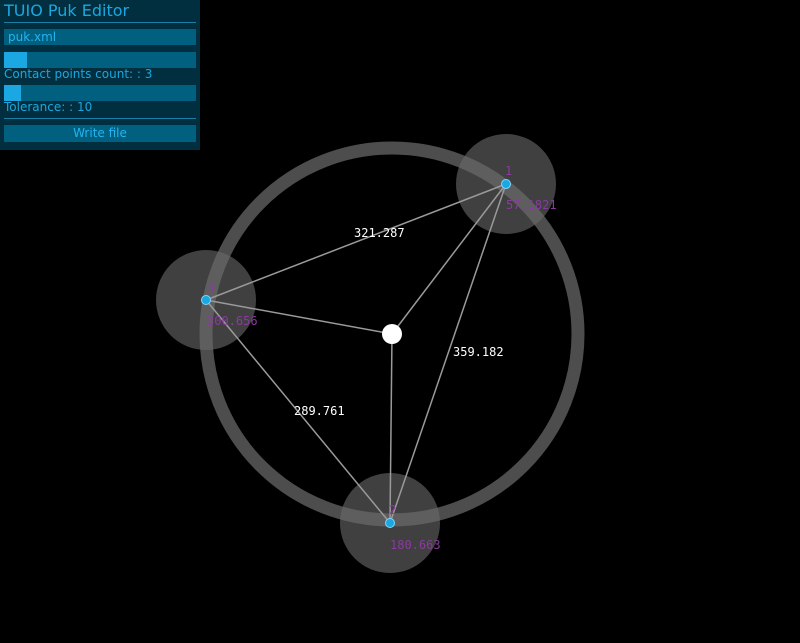 The image size is (800, 643). I want to click on point-angle-1: 57.1821, so click(531, 205).